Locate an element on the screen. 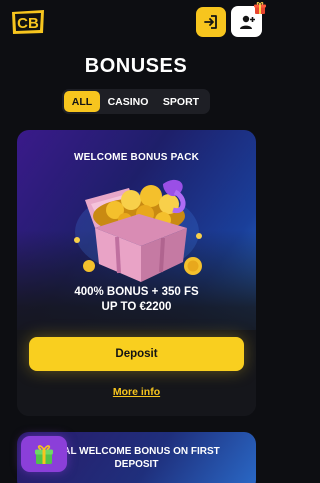  svg-text: CB is located at coordinates (28, 23).